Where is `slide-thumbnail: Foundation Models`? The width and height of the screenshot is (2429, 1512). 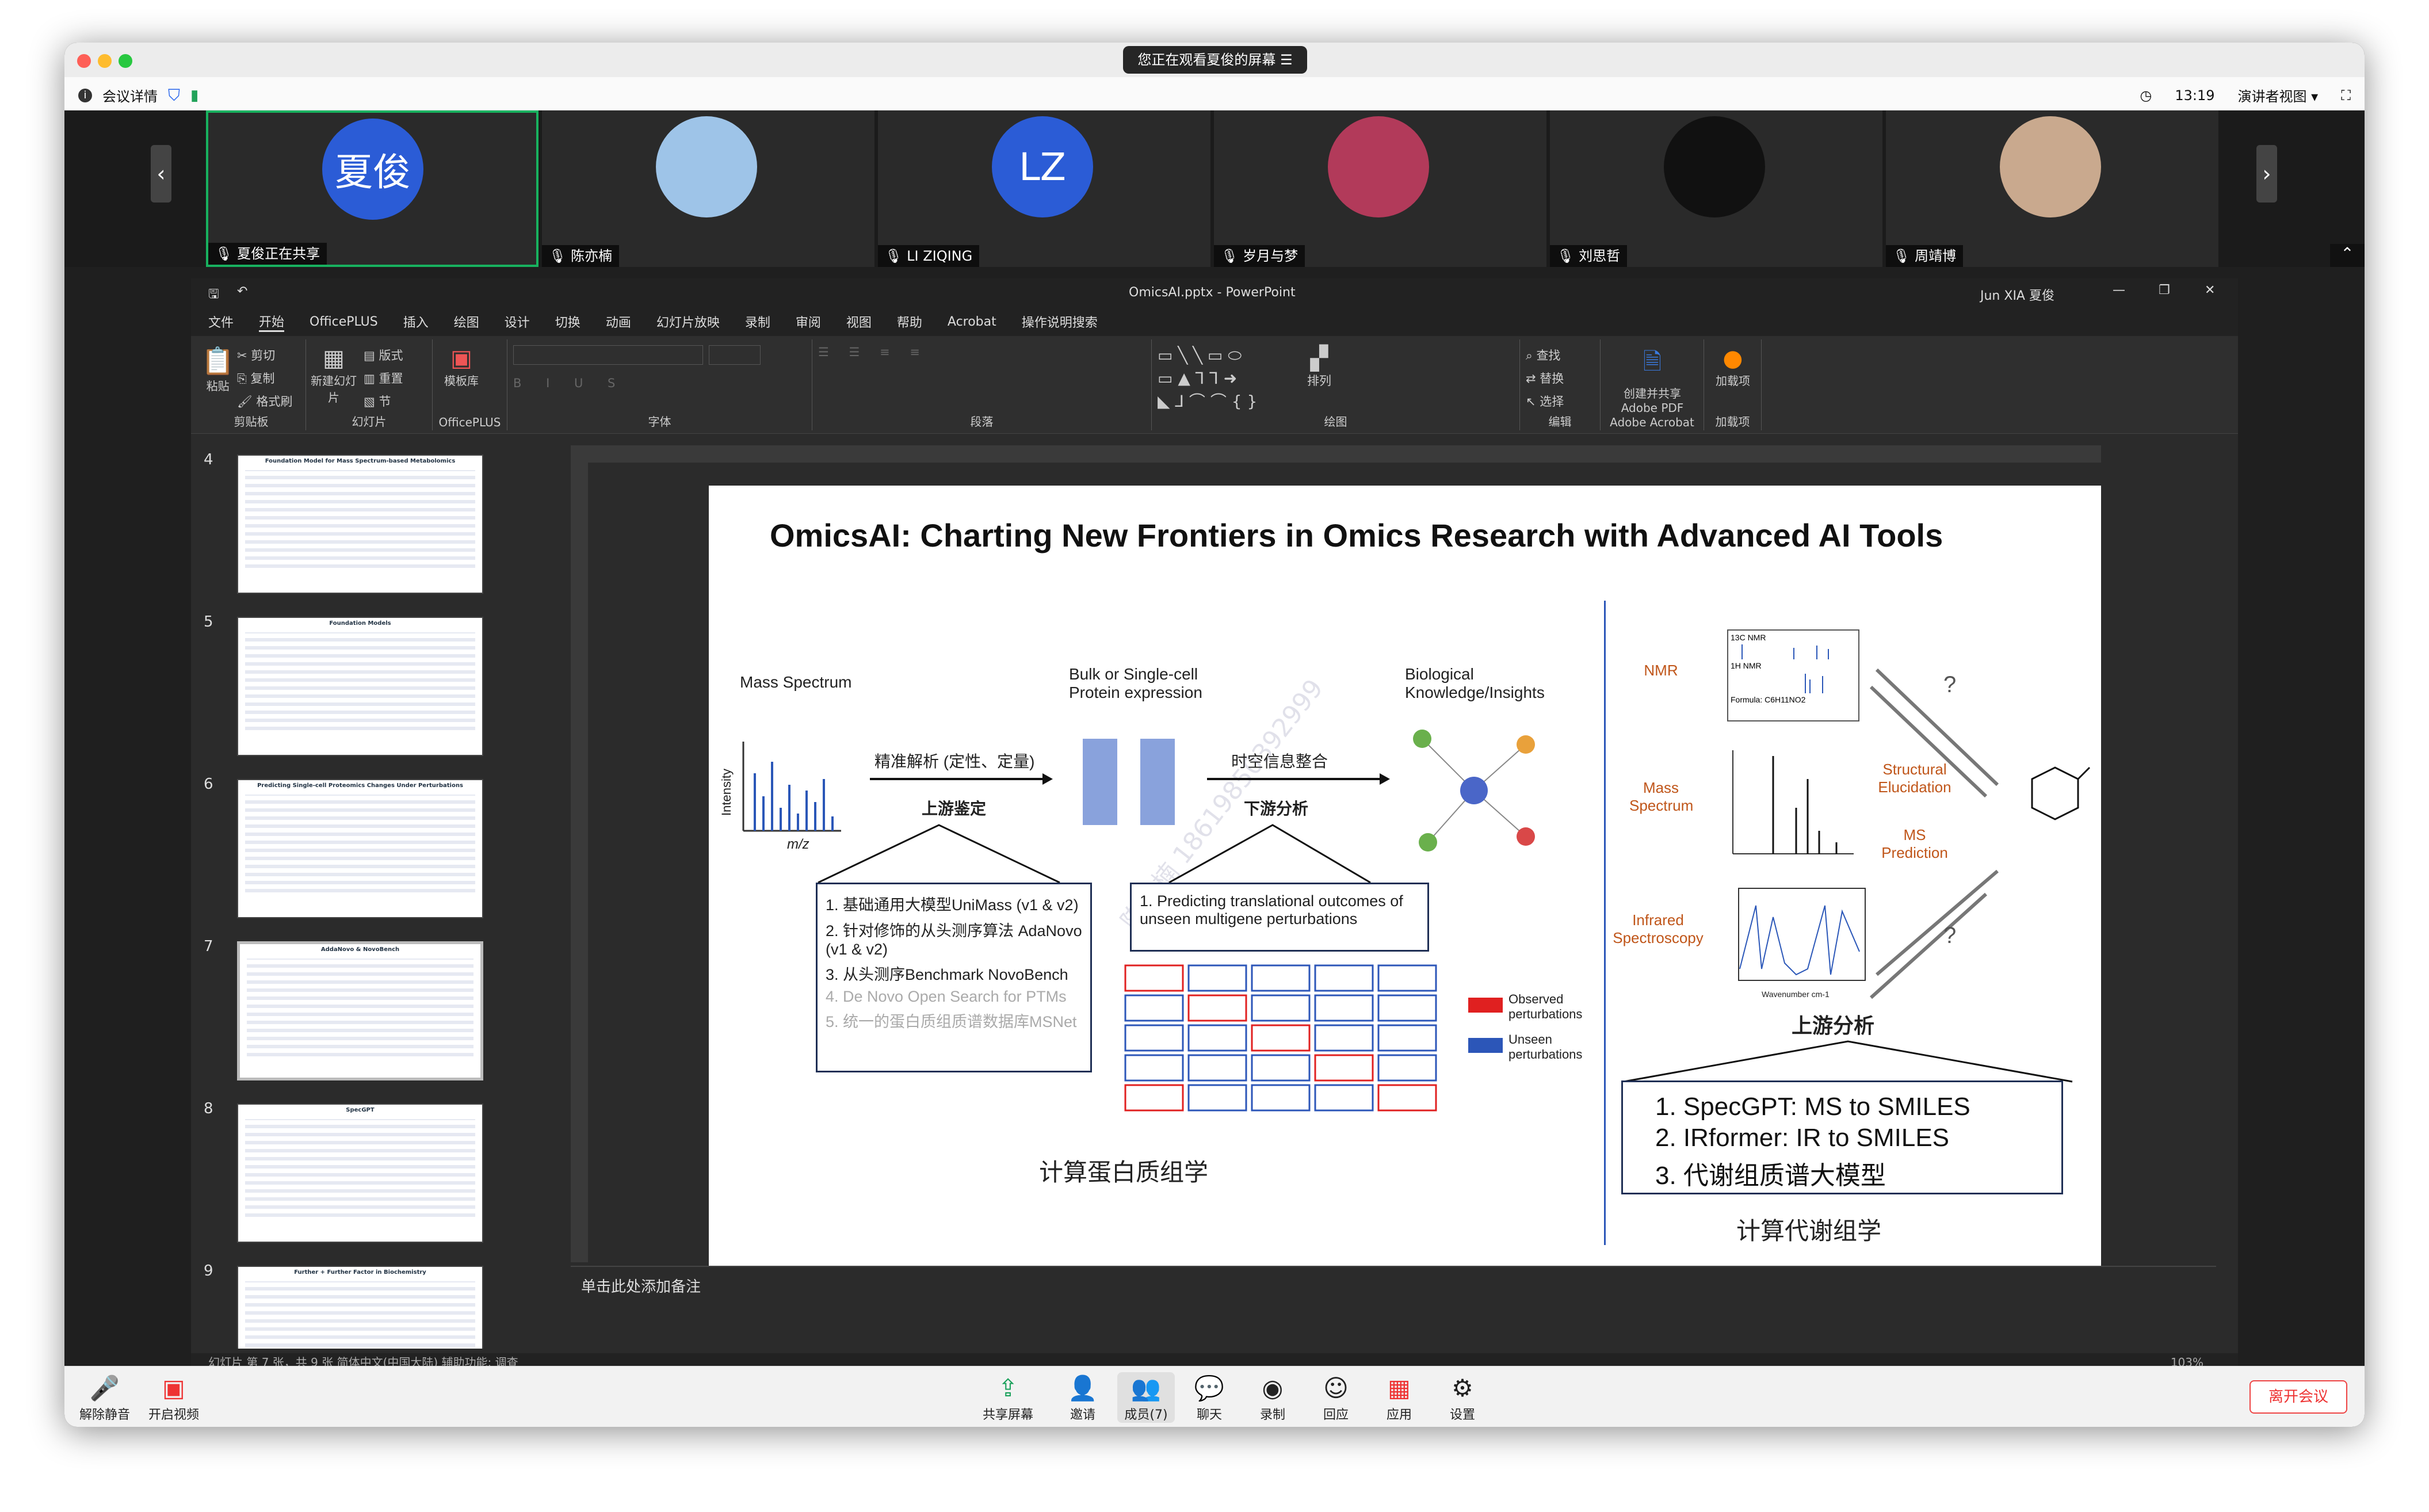 slide-thumbnail: Foundation Models is located at coordinates (360, 686).